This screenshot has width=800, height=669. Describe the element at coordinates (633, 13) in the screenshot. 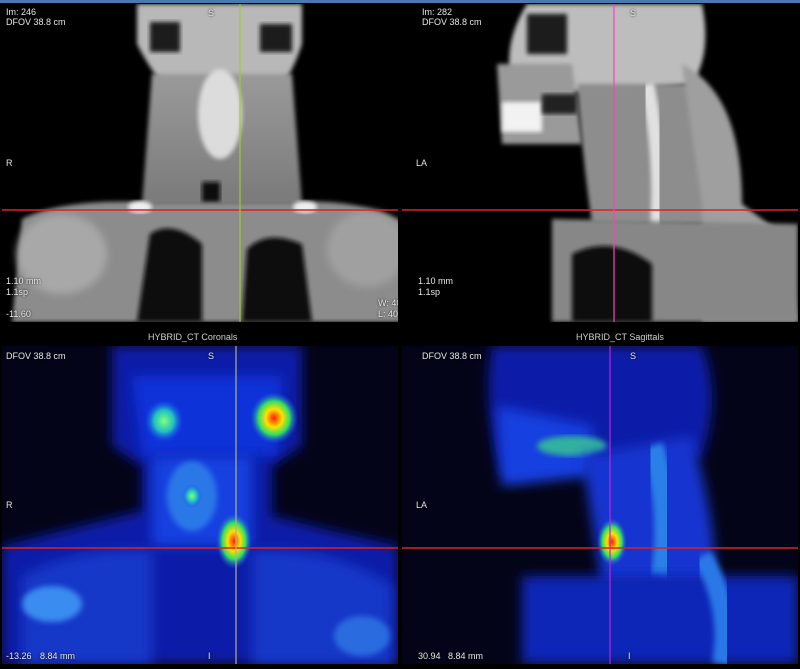

I see `ct-sagittal-orient-top: S` at that location.